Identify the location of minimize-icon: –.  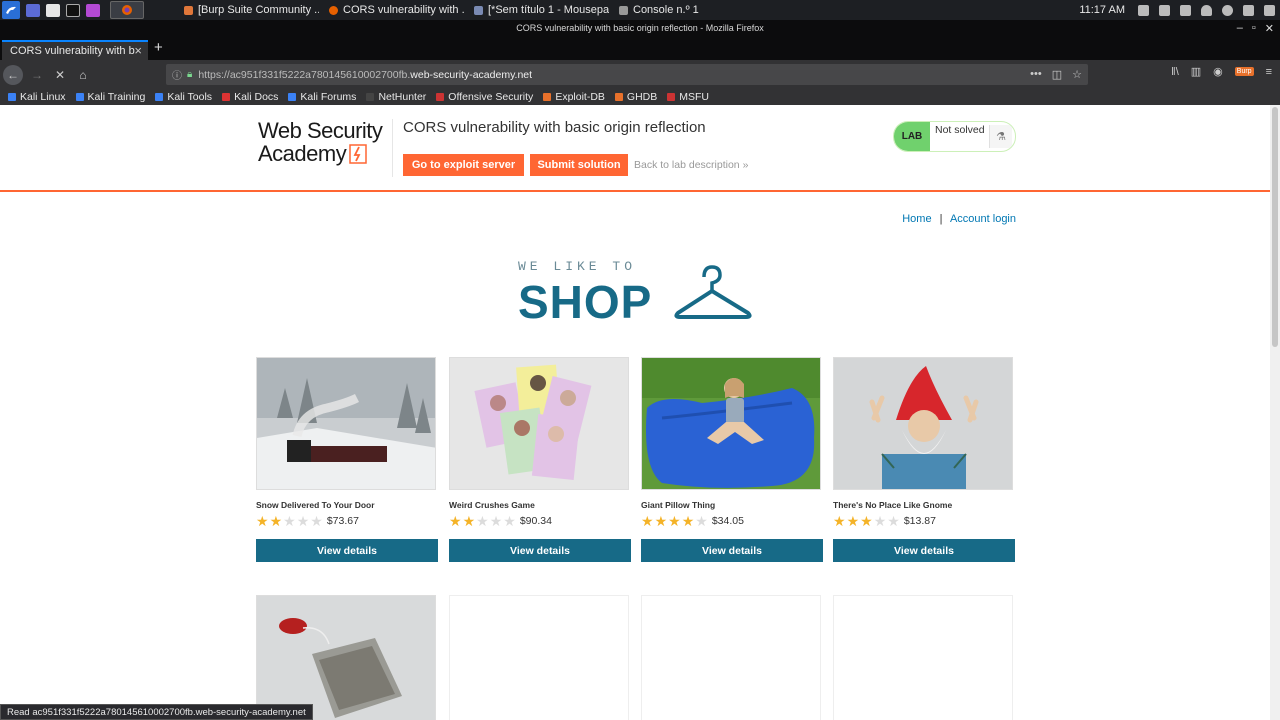
(1240, 28).